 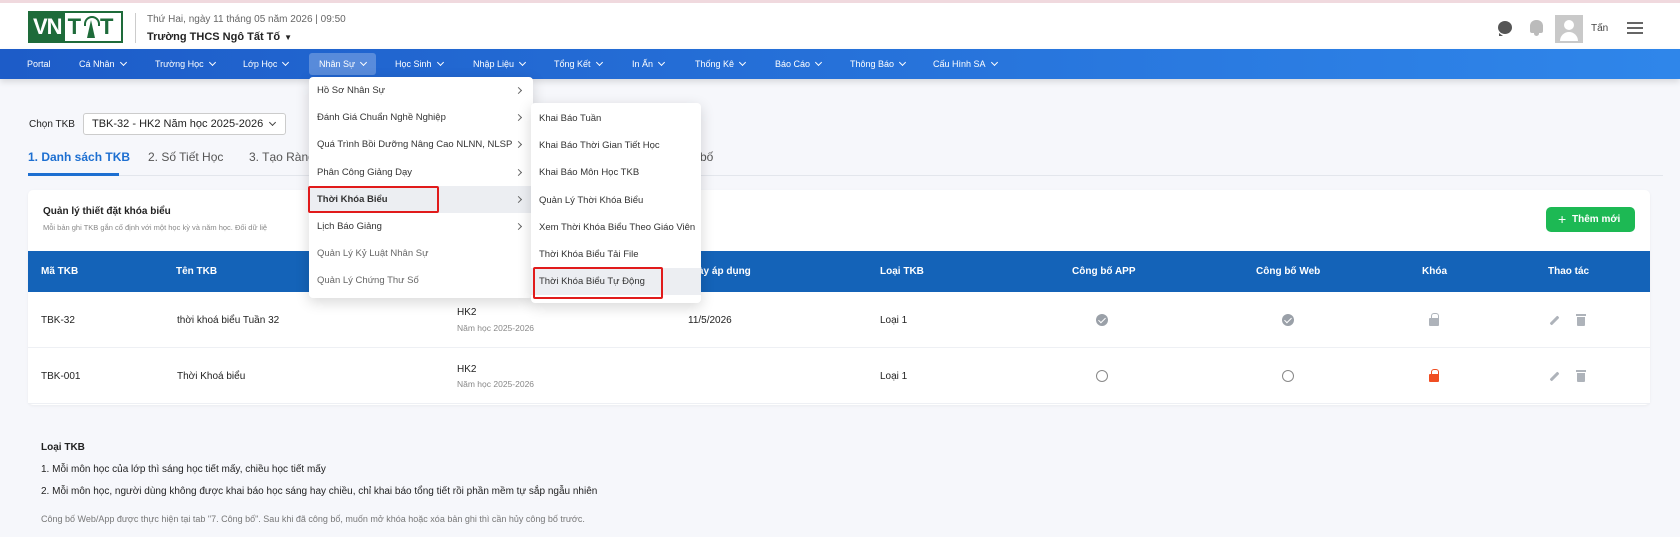 I want to click on menu-item-phan-cong-giang-day: Phân Công Giảng Dạy, so click(x=421, y=172).